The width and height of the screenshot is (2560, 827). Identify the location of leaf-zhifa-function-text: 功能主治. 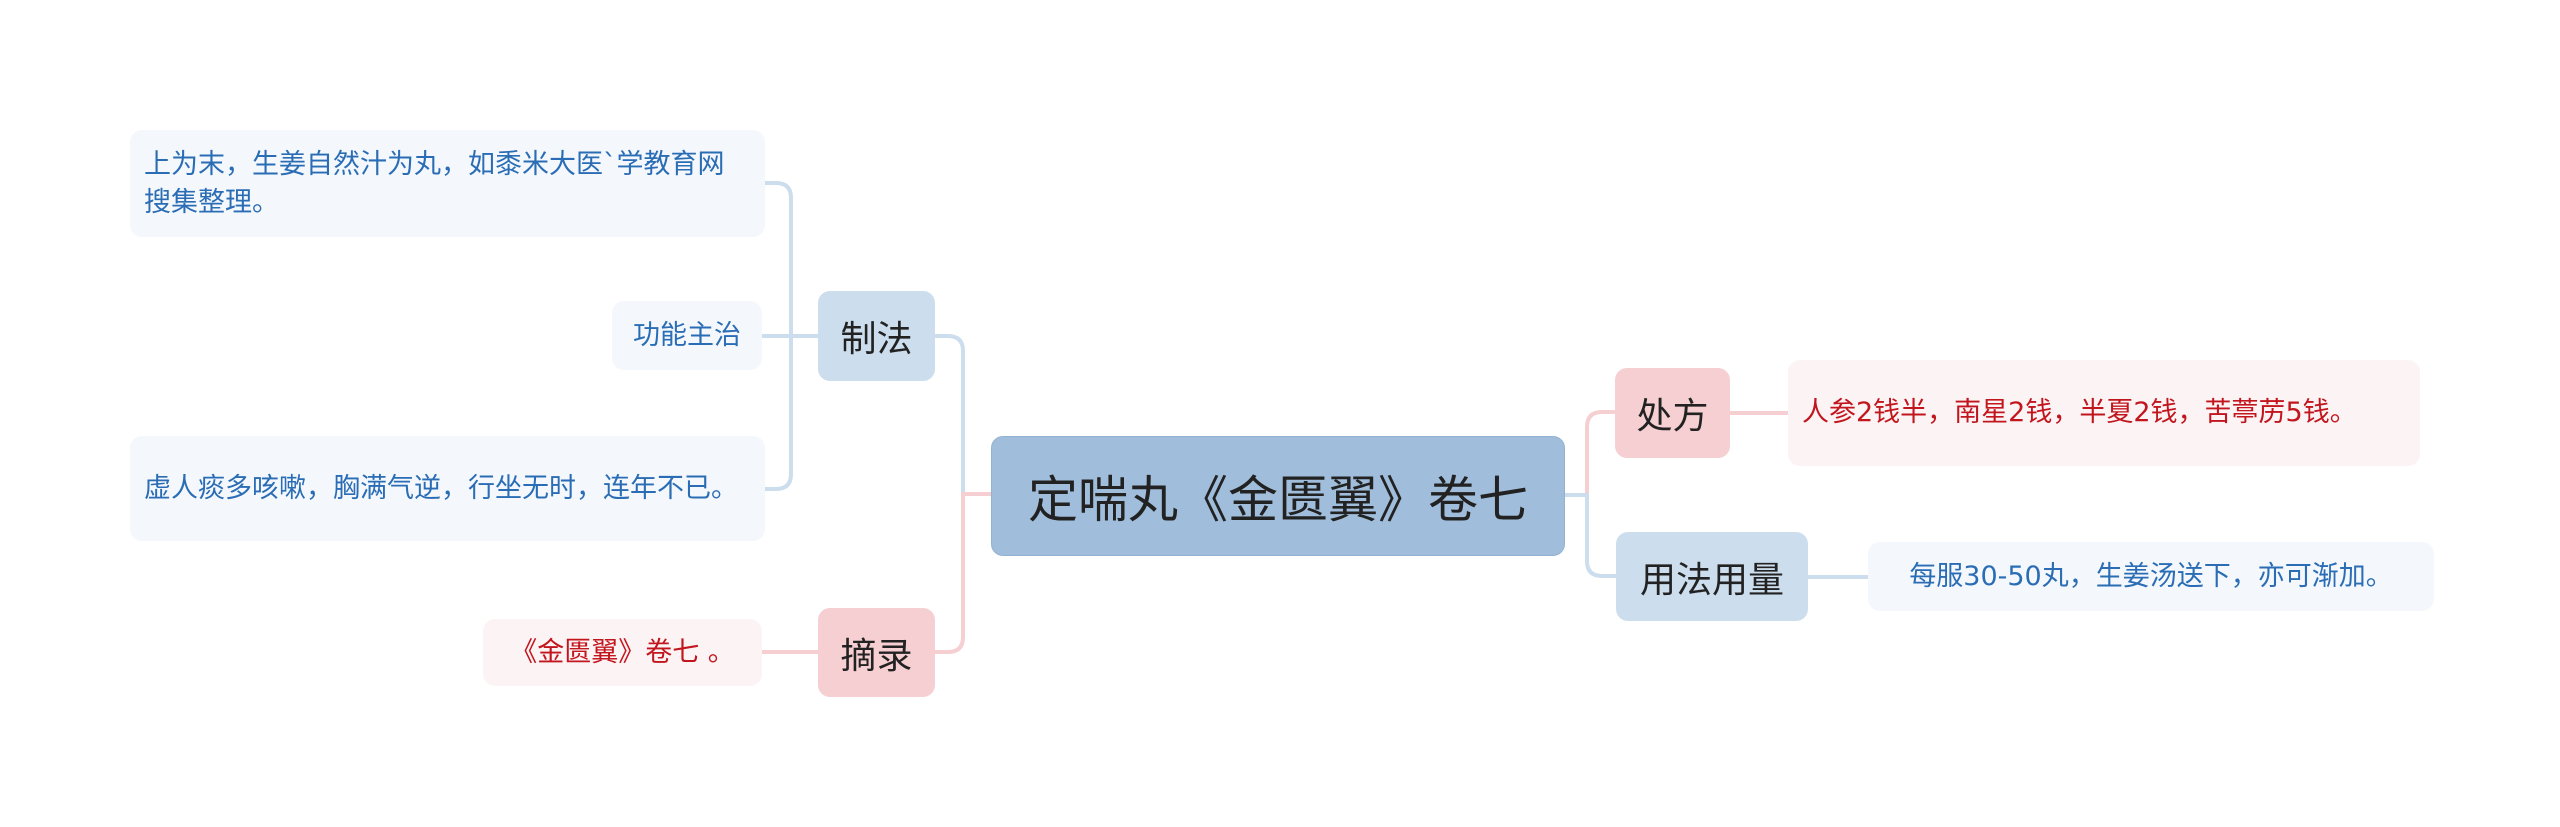
(687, 335).